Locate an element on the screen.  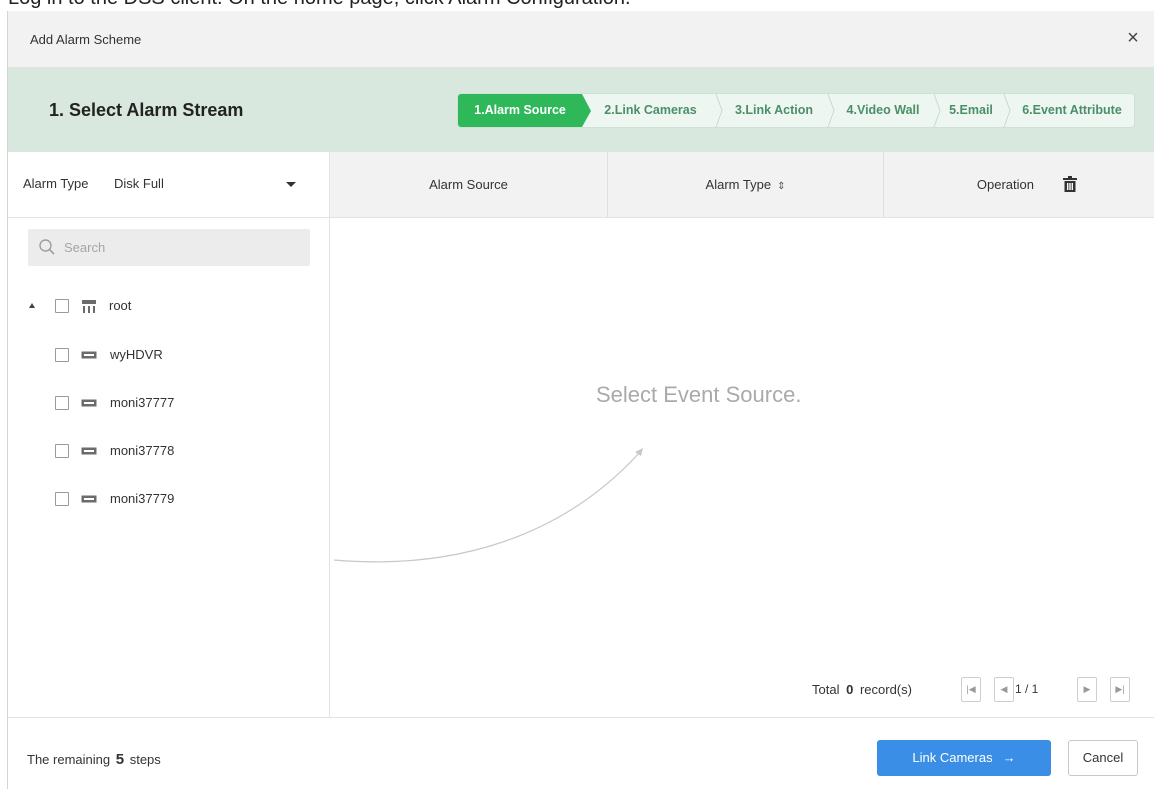
remaining-suffix: steps is located at coordinates (145, 759).